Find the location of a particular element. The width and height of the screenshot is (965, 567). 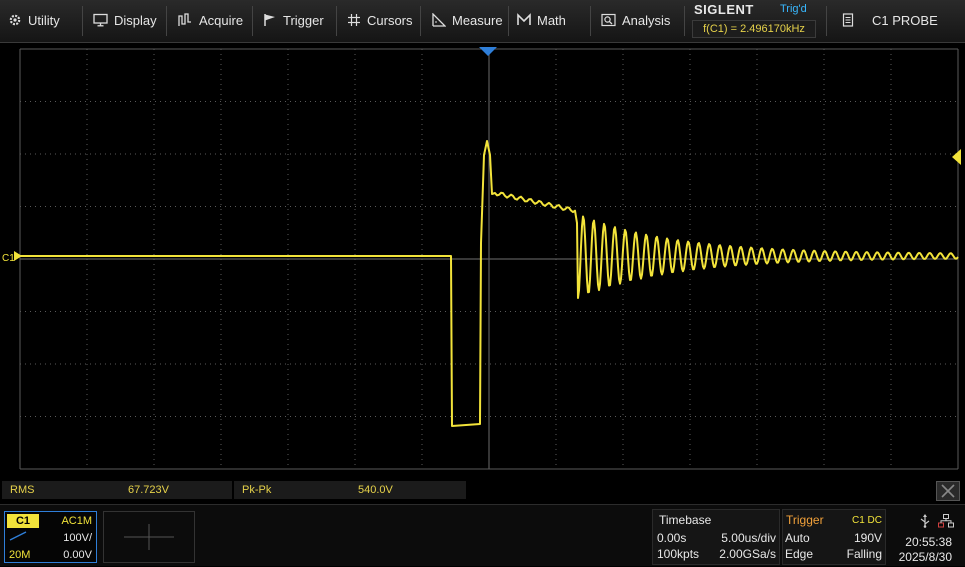

frequency-counter: f(C1) = 2.496170kHz is located at coordinates (754, 29).